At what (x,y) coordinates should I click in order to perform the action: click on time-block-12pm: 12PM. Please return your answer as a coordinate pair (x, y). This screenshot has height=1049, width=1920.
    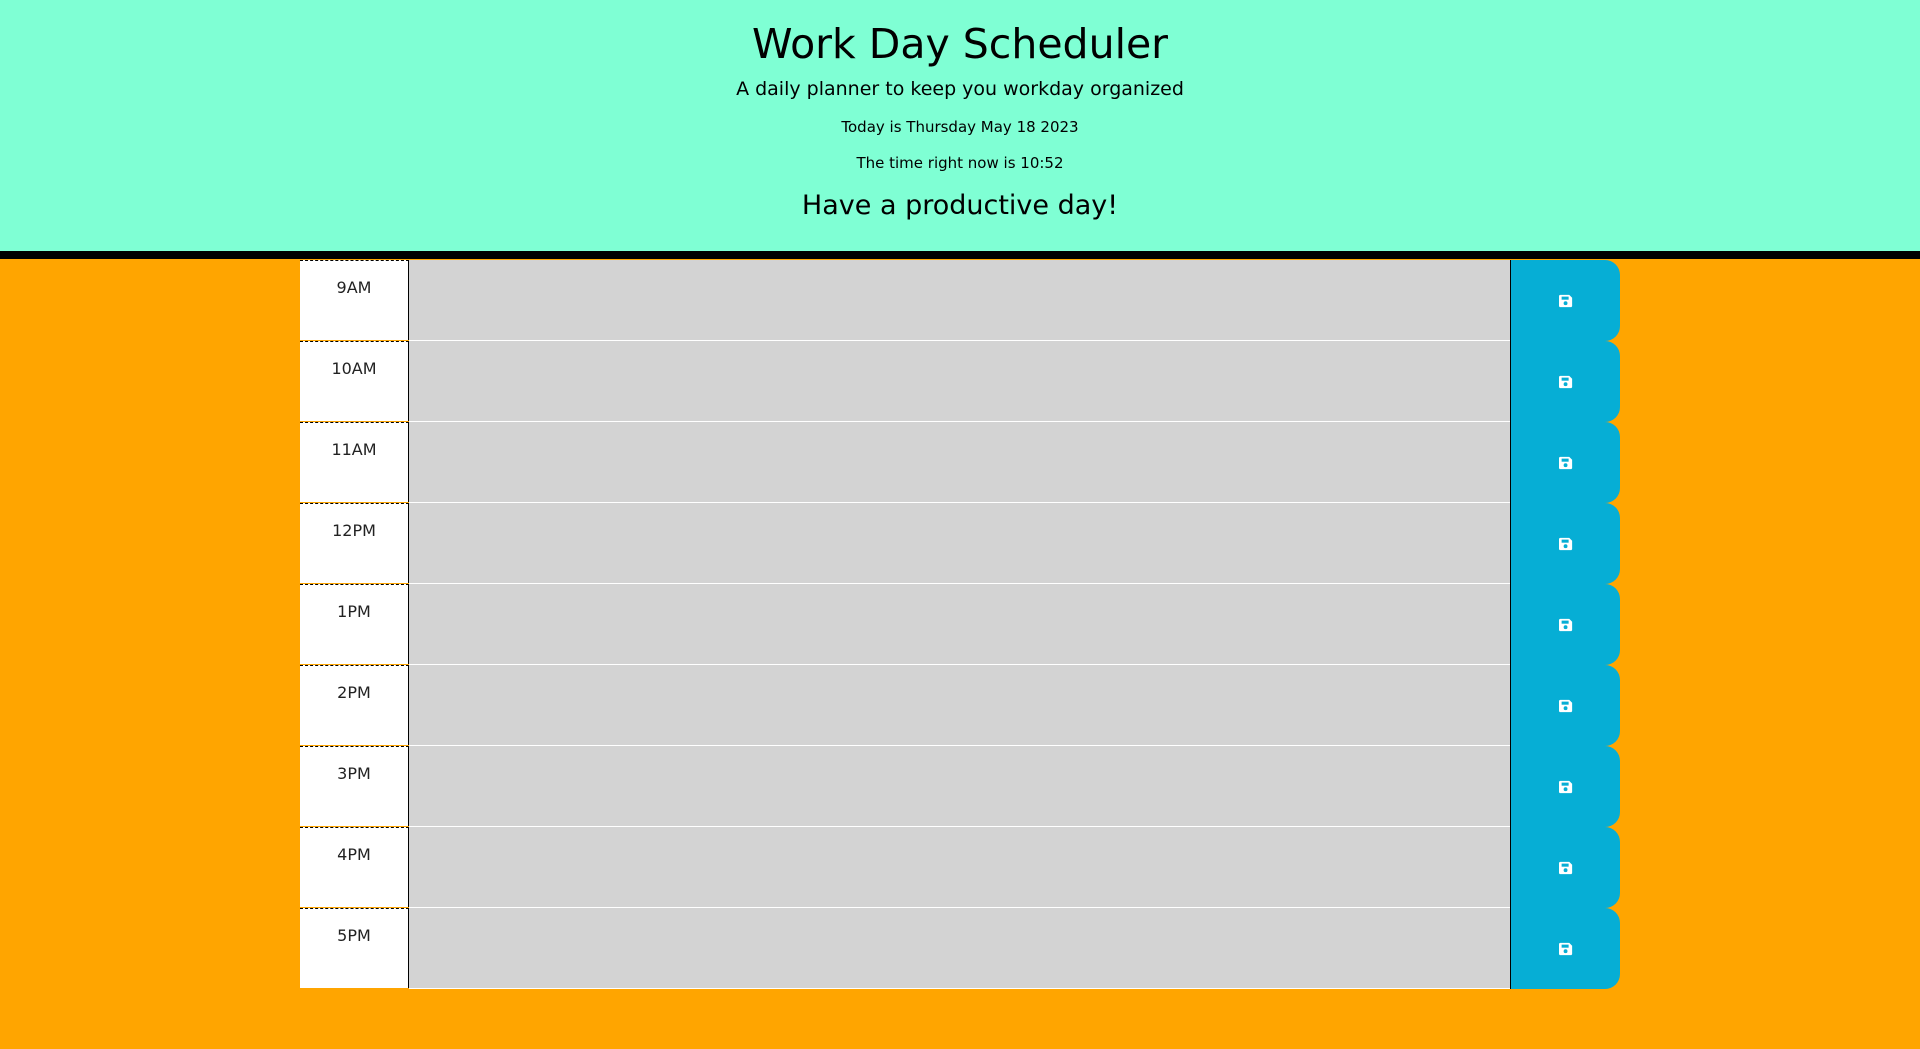
    Looking at the image, I should click on (960, 543).